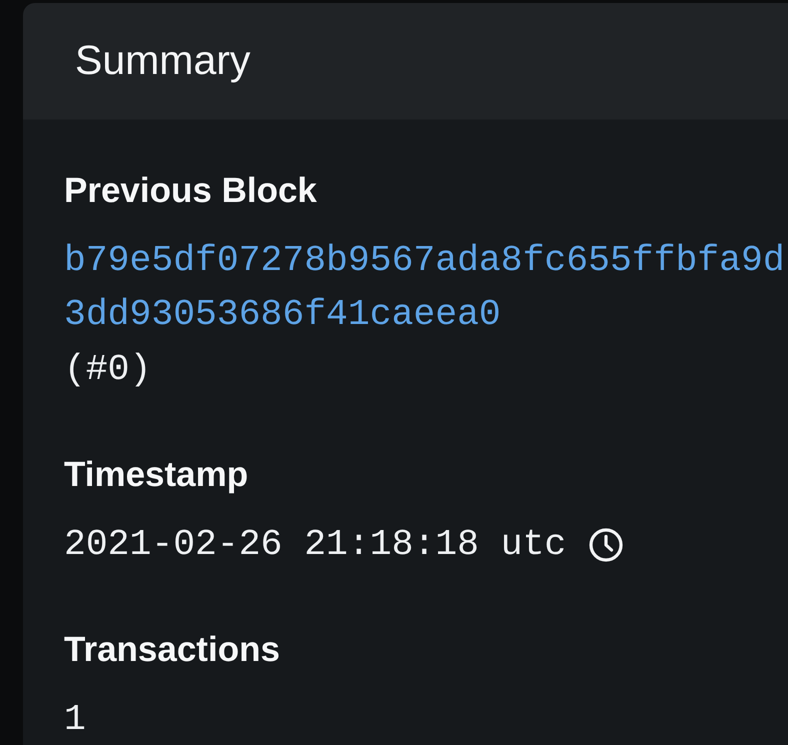  What do you see at coordinates (172, 650) in the screenshot?
I see `field-label: Transactions` at bounding box center [172, 650].